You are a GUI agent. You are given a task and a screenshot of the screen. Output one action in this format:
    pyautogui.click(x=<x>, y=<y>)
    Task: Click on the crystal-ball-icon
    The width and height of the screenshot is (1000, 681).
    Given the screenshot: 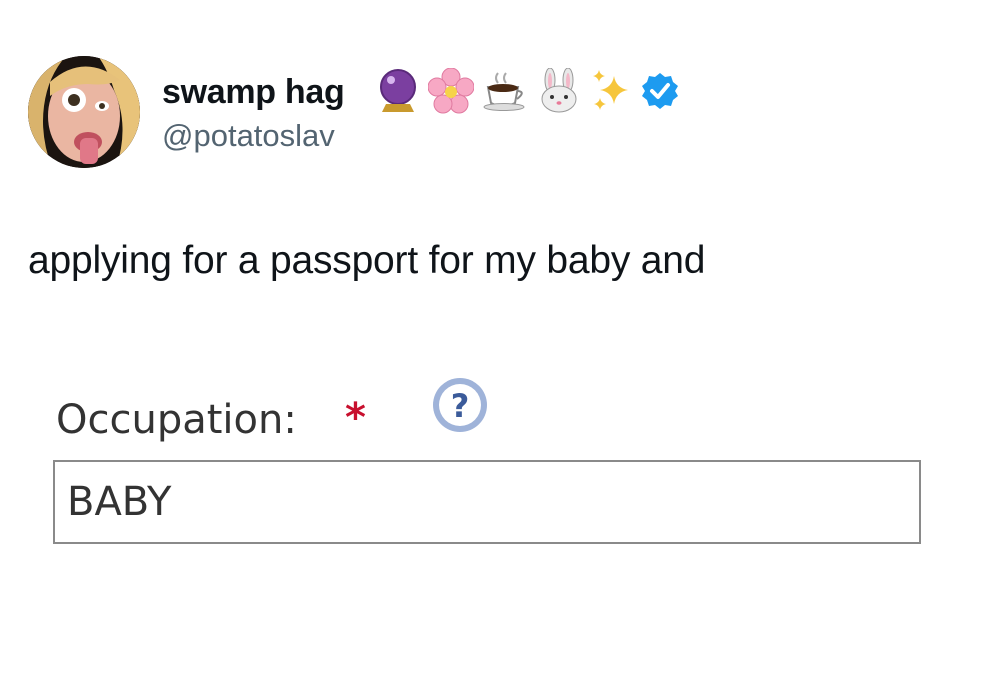 What is the action you would take?
    pyautogui.click(x=398, y=90)
    